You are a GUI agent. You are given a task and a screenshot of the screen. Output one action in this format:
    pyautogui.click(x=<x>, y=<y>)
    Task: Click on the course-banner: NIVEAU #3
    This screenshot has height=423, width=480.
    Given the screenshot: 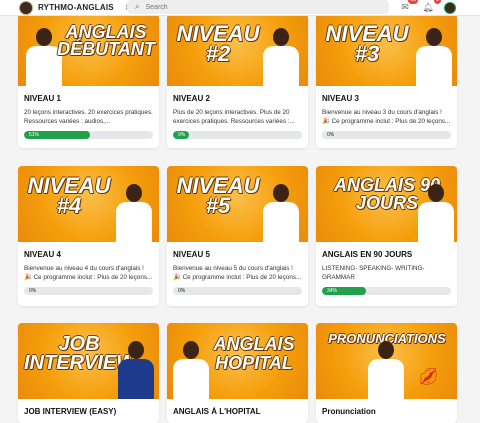 What is the action you would take?
    pyautogui.click(x=386, y=50)
    